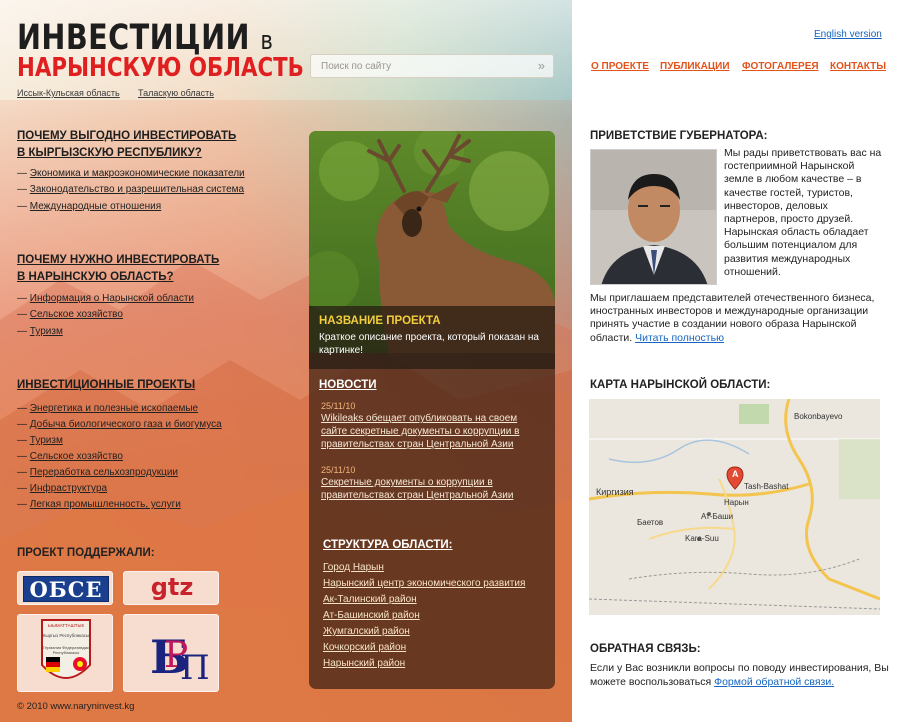 The image size is (900, 722). Describe the element at coordinates (735, 474) in the screenshot. I see `map-marker-icon: A` at that location.